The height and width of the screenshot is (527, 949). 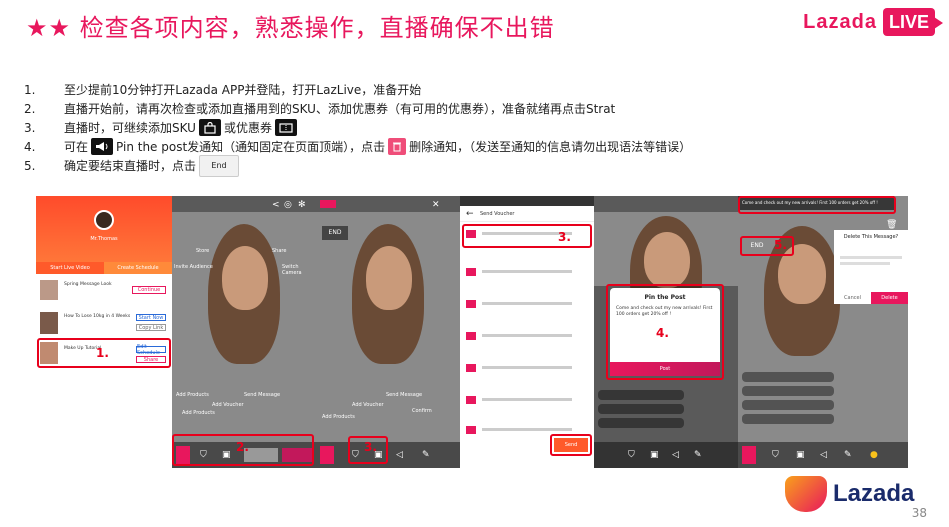 I want to click on step-number: 4., so click(x=30, y=146).